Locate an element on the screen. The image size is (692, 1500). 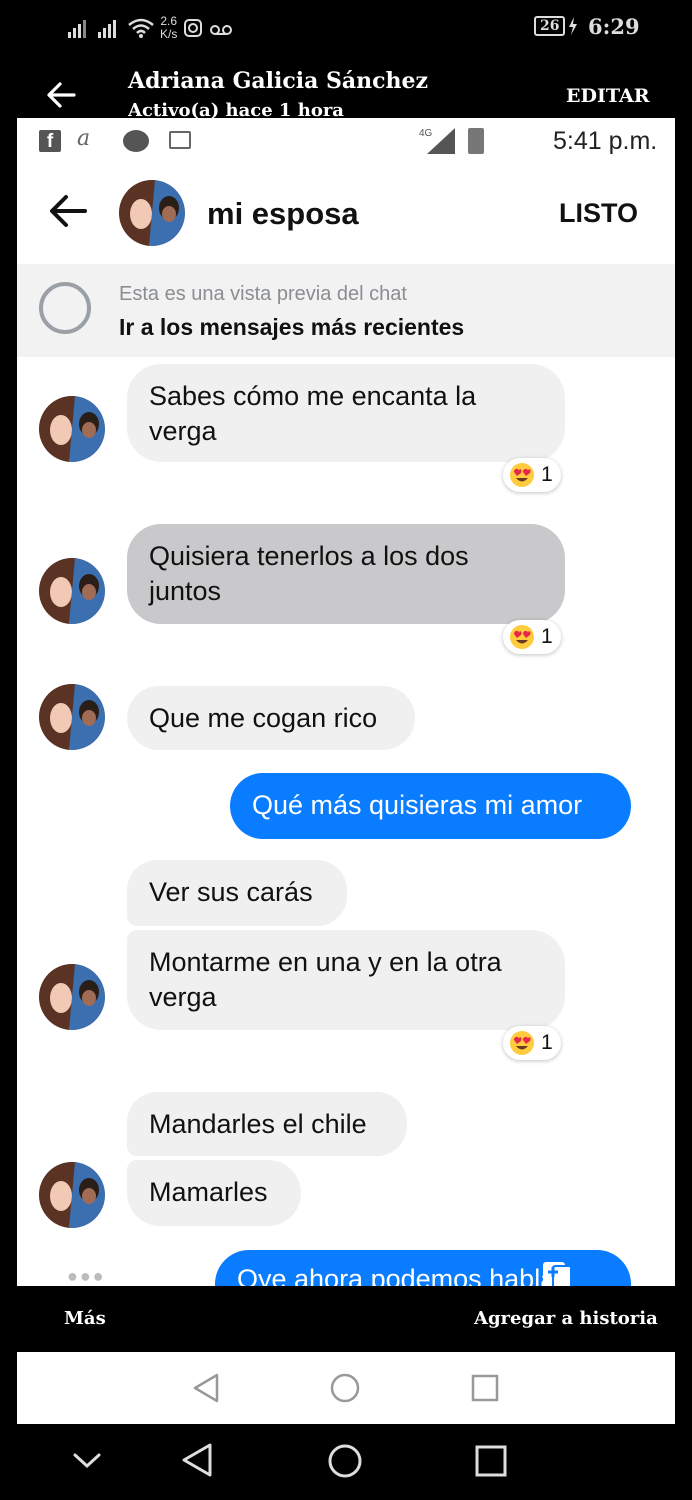
inner-clock: 5:41 p.m. is located at coordinates (605, 141).